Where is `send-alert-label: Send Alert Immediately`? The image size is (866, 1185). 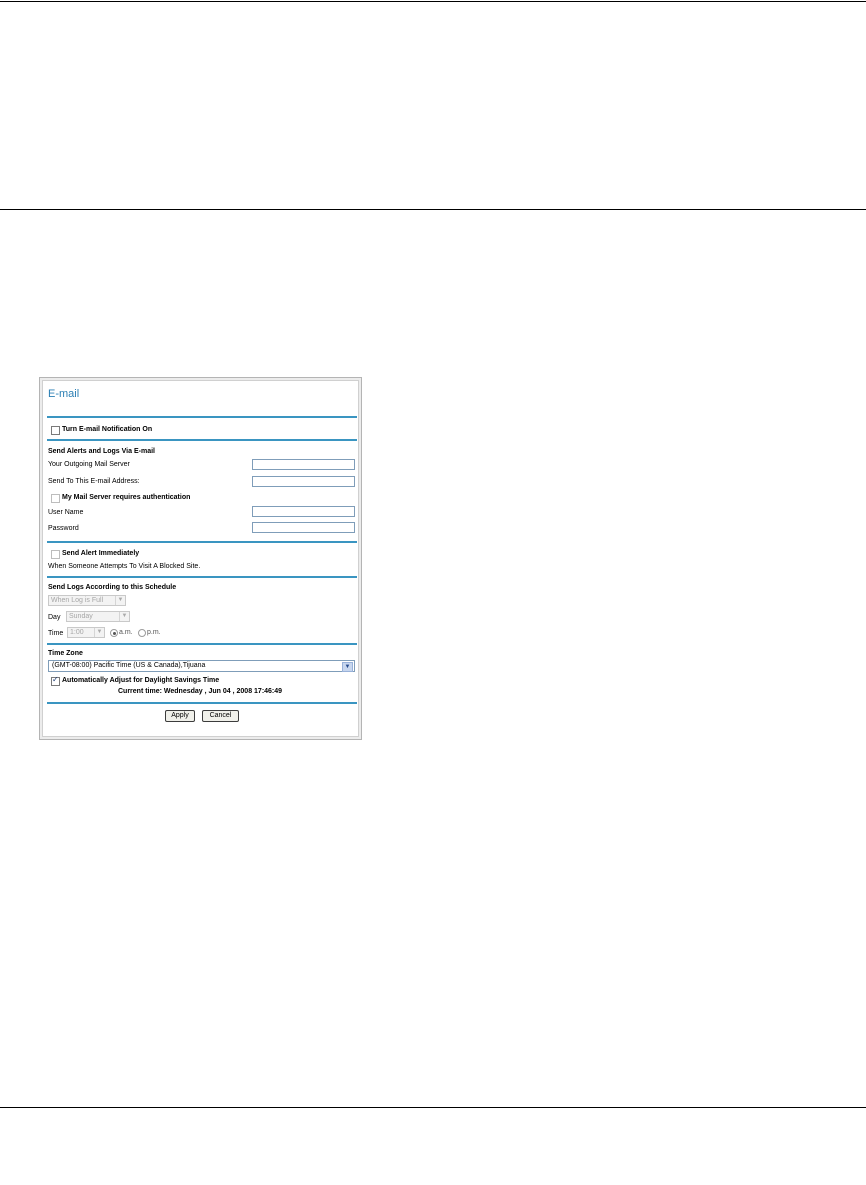 send-alert-label: Send Alert Immediately is located at coordinates (101, 553).